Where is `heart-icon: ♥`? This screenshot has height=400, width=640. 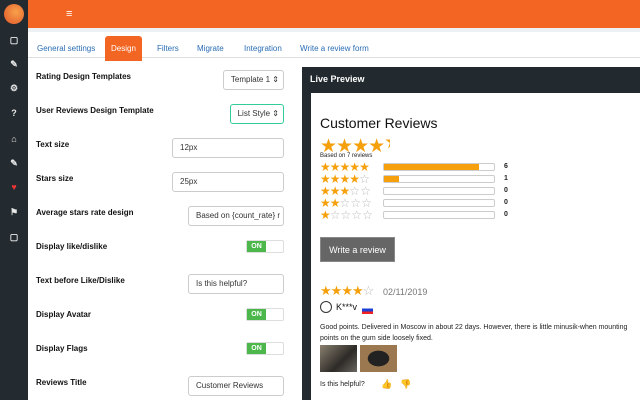
heart-icon: ♥ is located at coordinates (14, 187).